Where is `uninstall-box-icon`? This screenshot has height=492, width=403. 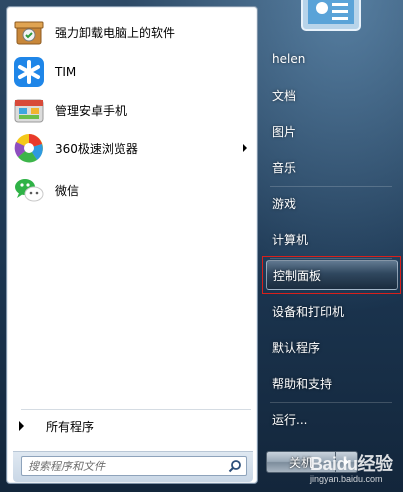
uninstall-box-icon is located at coordinates (29, 32).